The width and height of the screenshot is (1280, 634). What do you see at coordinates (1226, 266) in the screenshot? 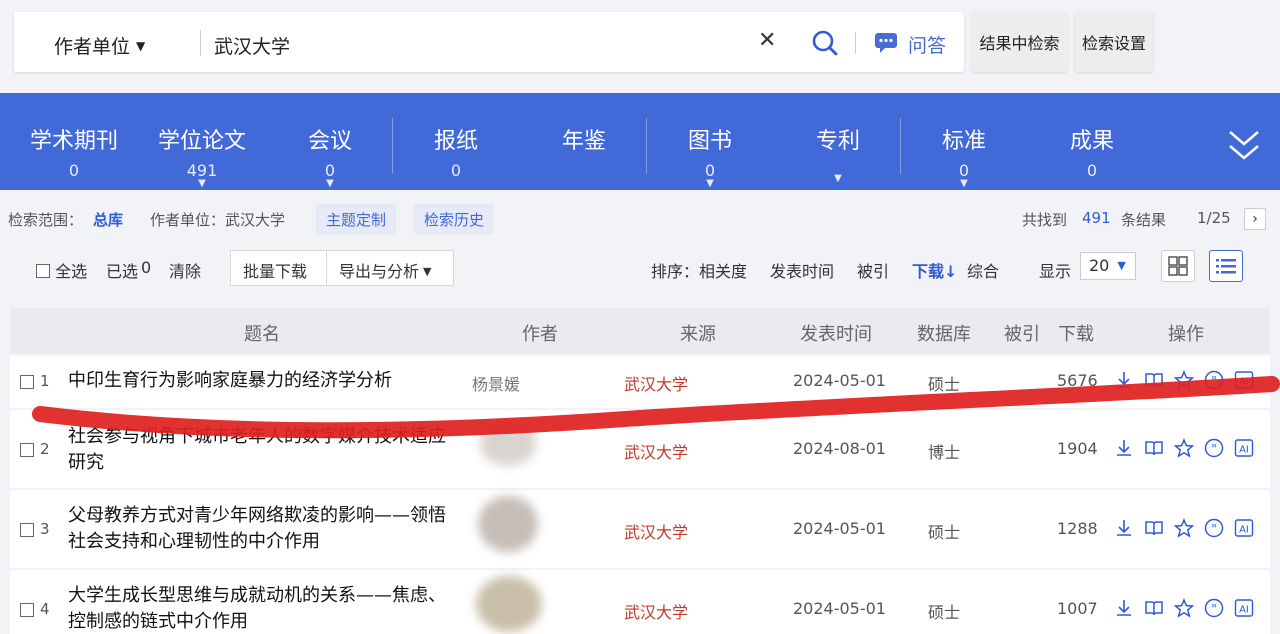
I see `list-view-icon` at bounding box center [1226, 266].